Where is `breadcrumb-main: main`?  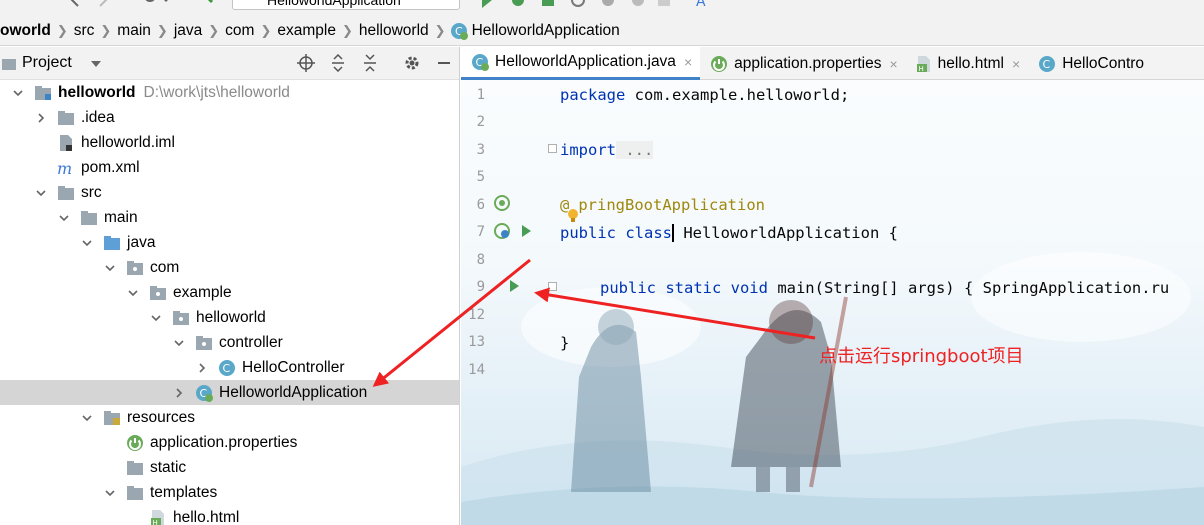 breadcrumb-main: main is located at coordinates (134, 31).